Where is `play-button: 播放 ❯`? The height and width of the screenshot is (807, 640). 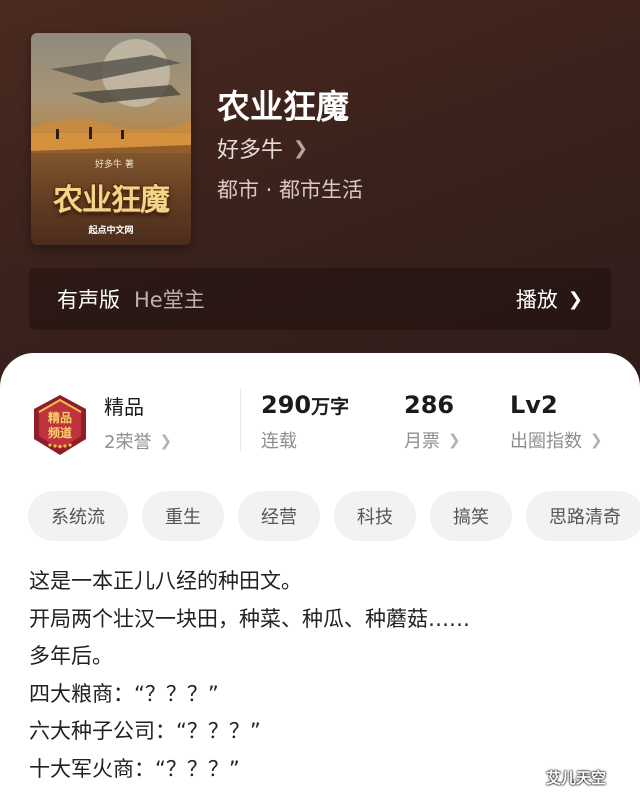 play-button: 播放 ❯ is located at coordinates (549, 299).